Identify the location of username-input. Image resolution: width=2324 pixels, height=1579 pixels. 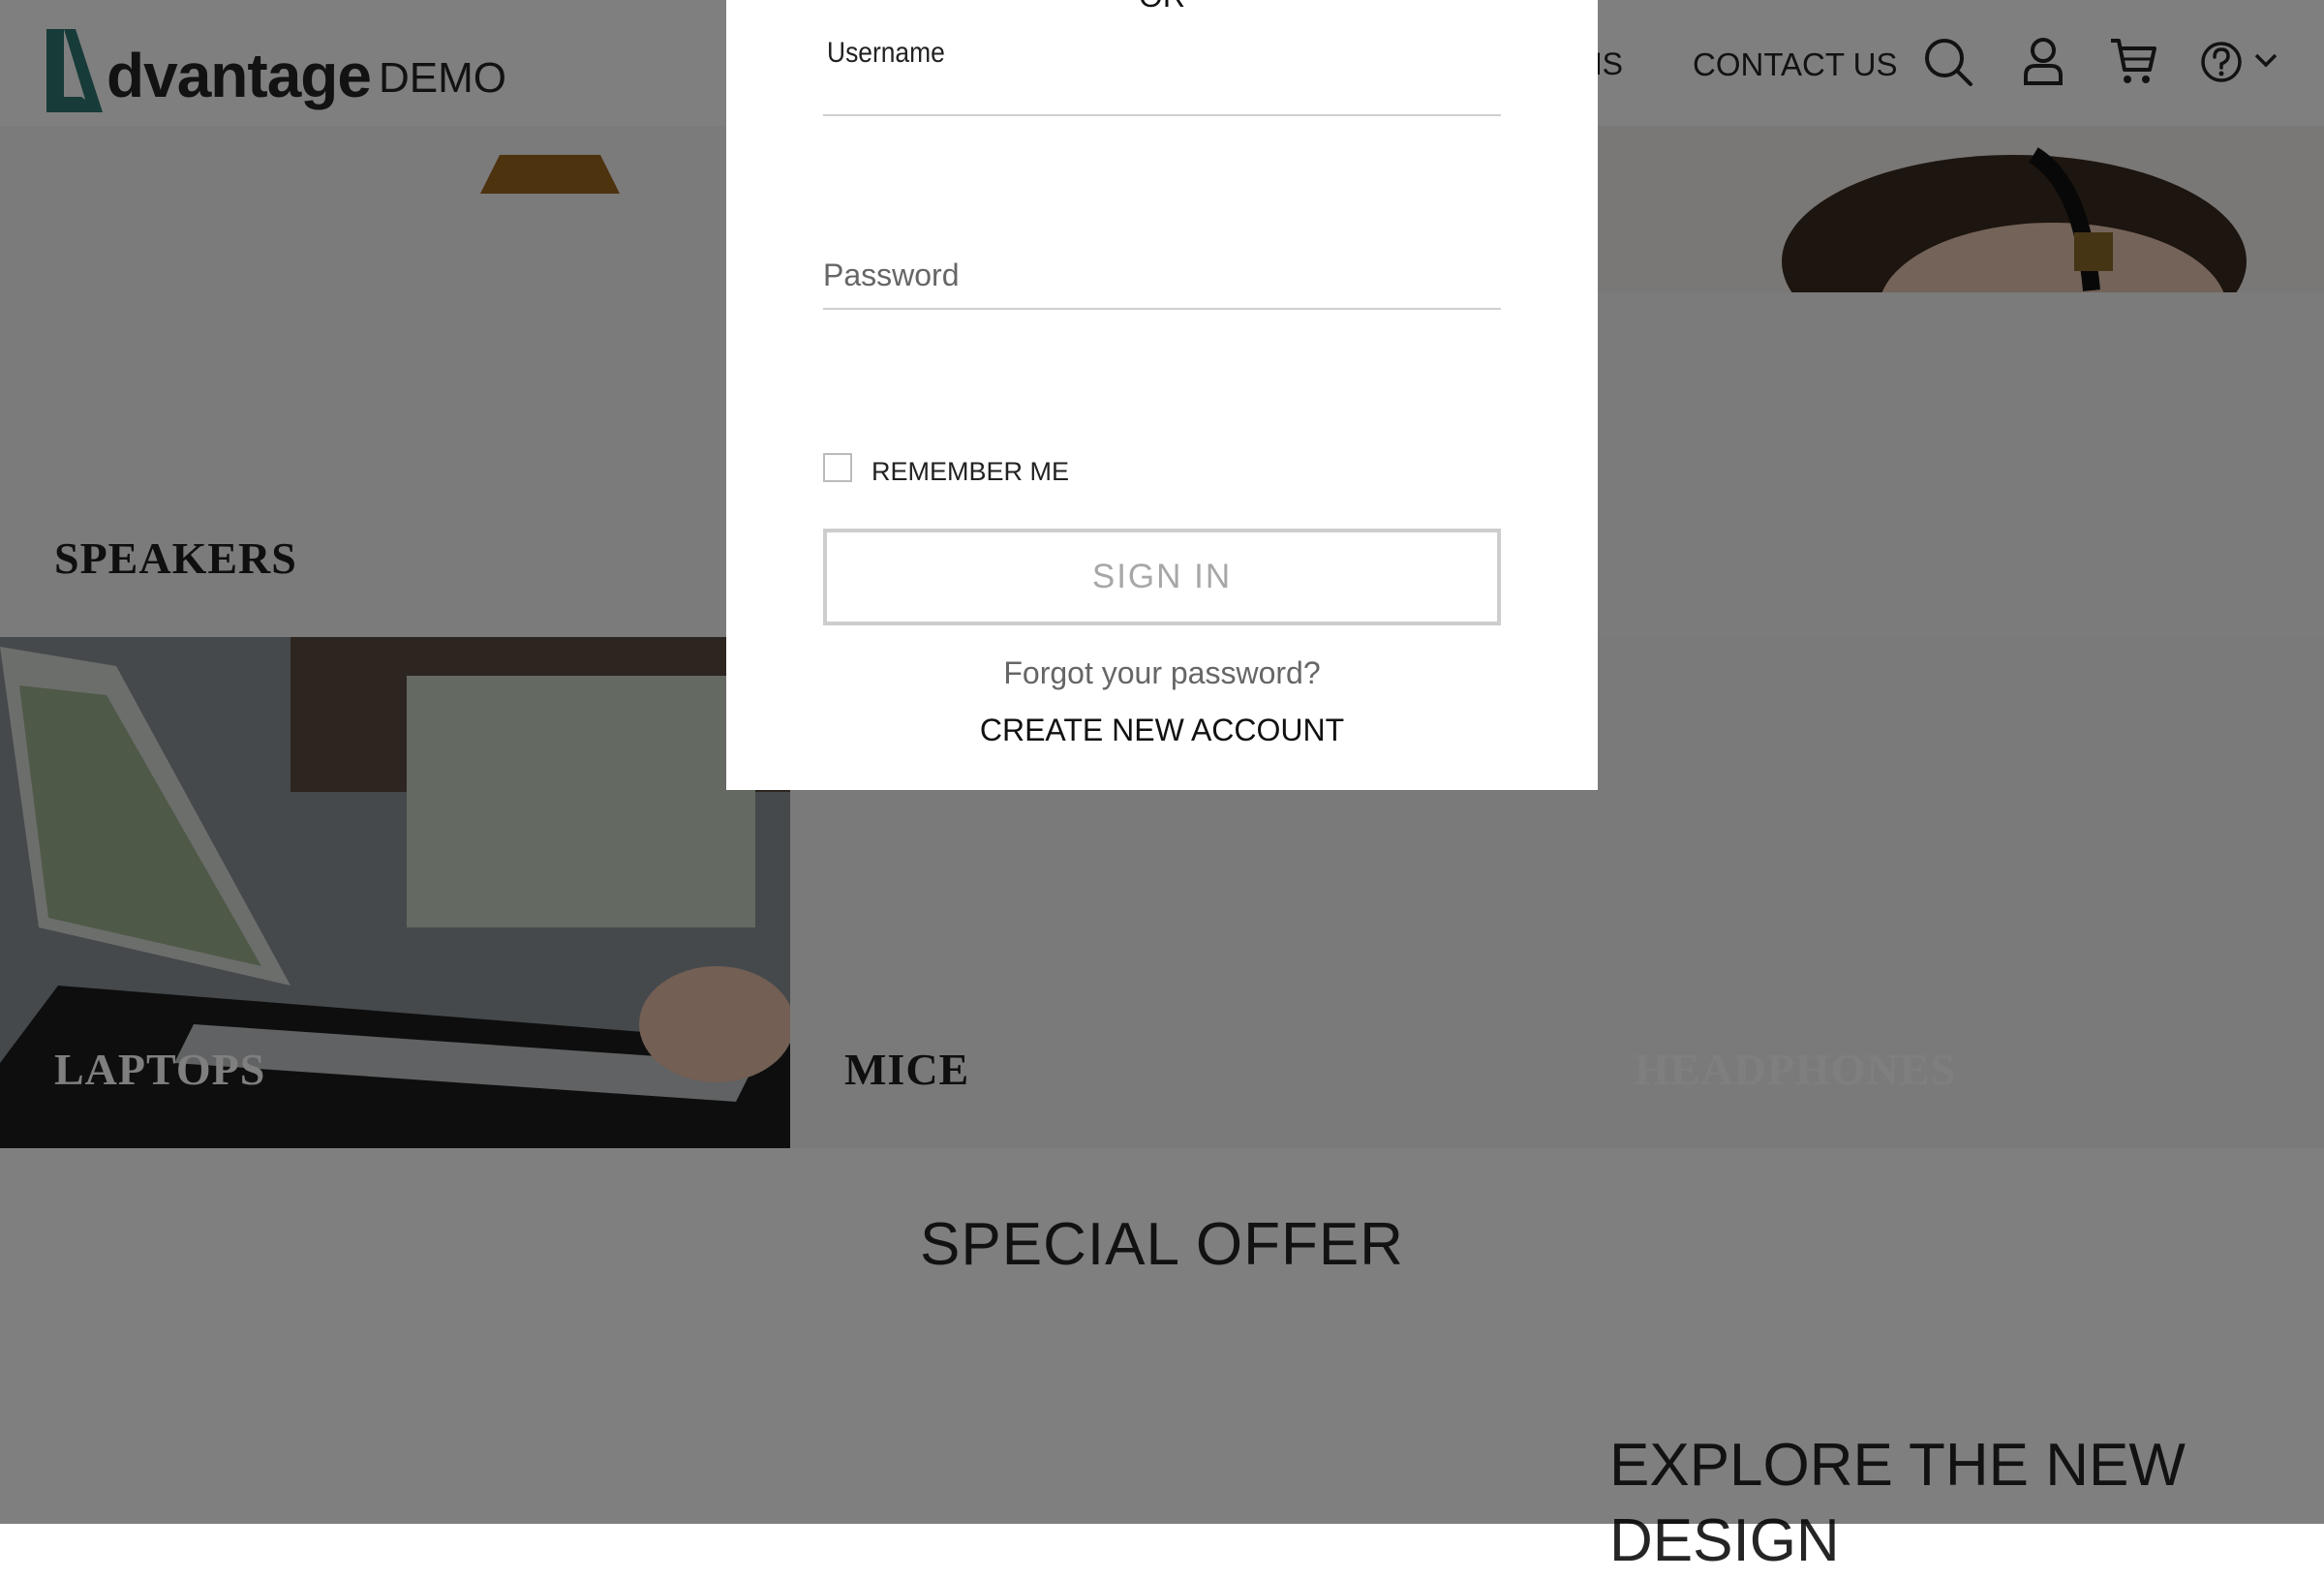
(1162, 91).